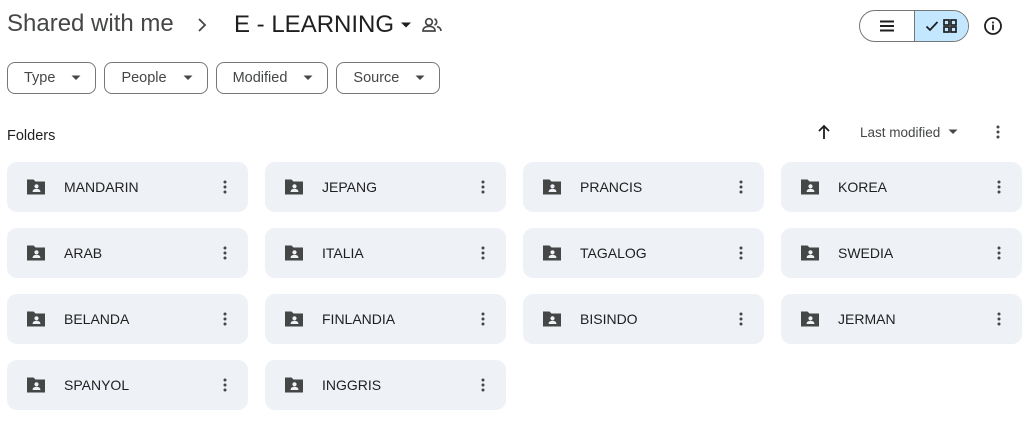 Image resolution: width=1029 pixels, height=425 pixels. What do you see at coordinates (867, 319) in the screenshot?
I see `folder-name: JERMAN` at bounding box center [867, 319].